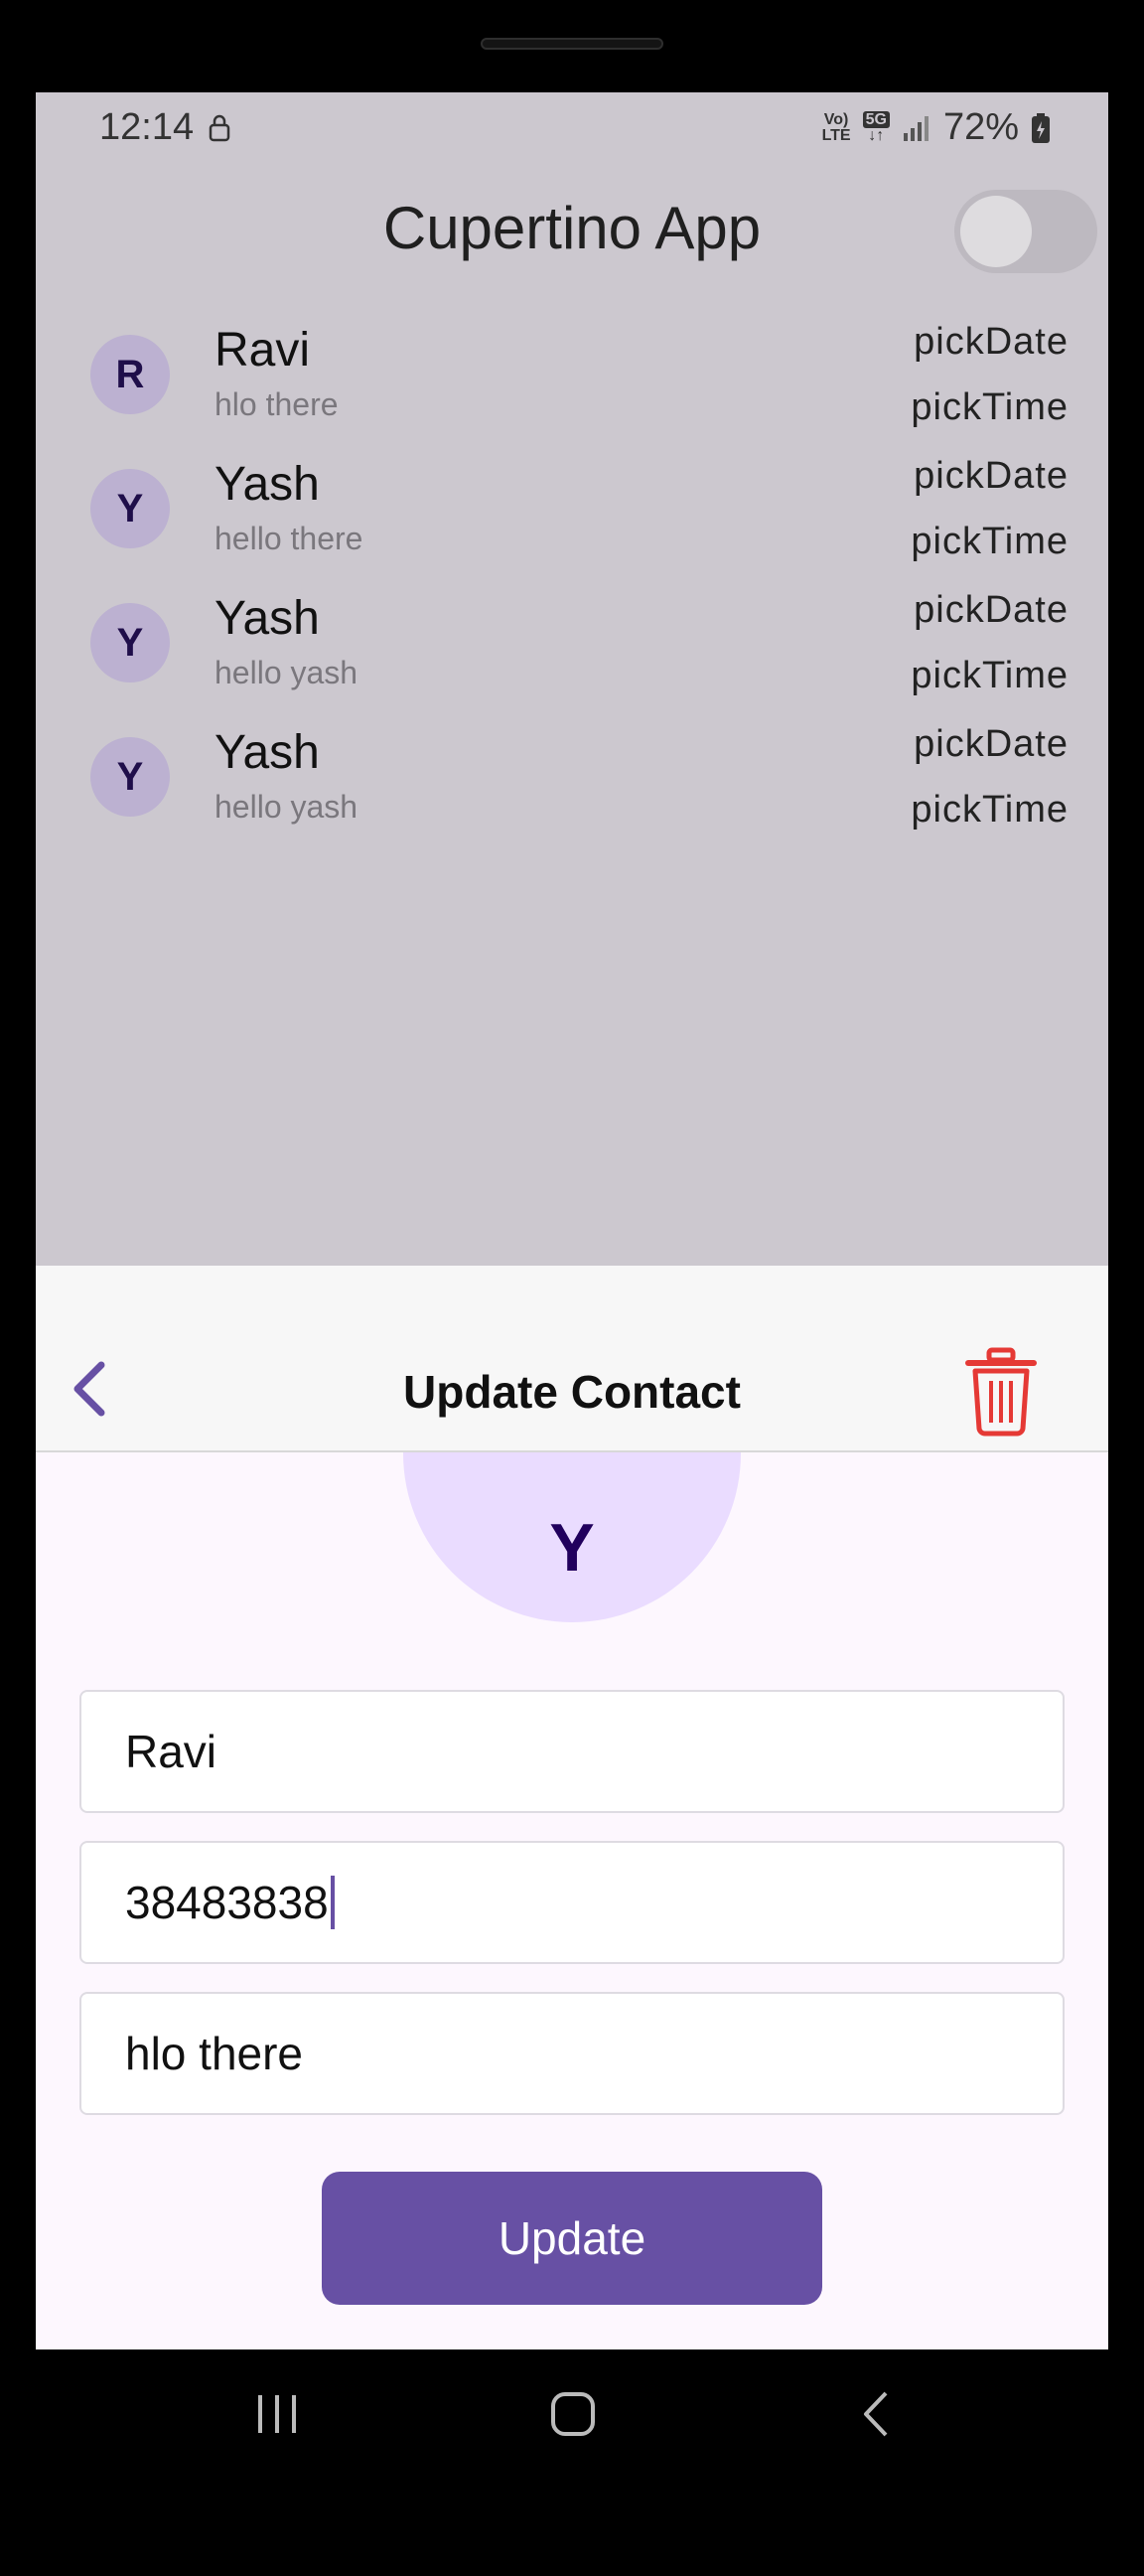  Describe the element at coordinates (836, 127) in the screenshot. I see `volte-icon: Vo) LTE` at that location.